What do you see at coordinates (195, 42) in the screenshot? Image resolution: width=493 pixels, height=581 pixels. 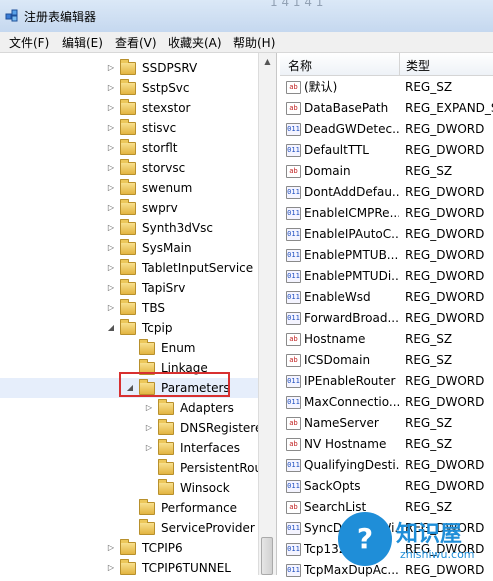 I see `menu-favorites: 收藏夹(A)` at bounding box center [195, 42].